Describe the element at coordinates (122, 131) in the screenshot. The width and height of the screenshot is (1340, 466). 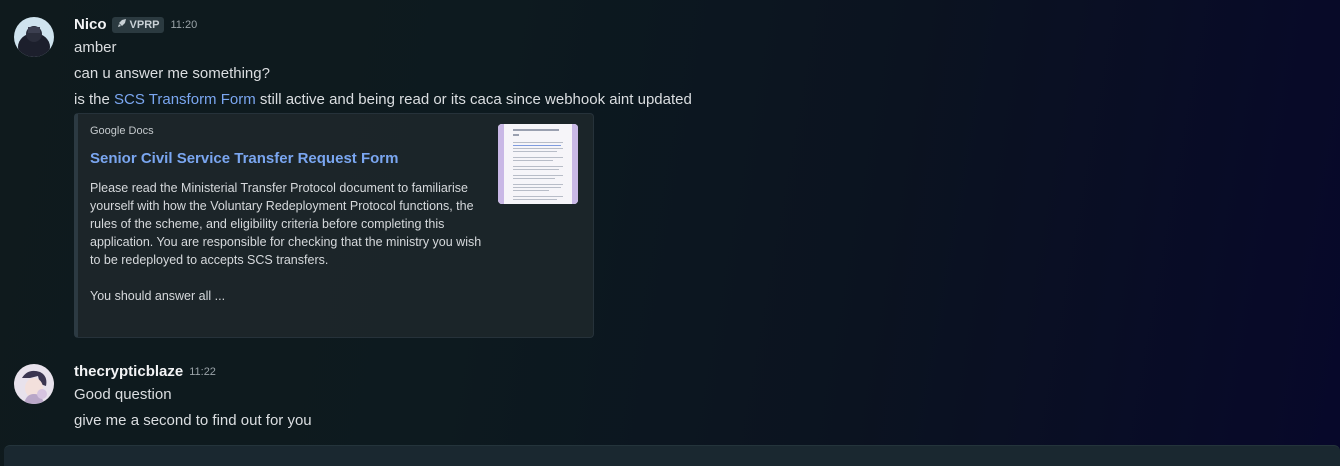
I see `embed-provider: Google Docs` at that location.